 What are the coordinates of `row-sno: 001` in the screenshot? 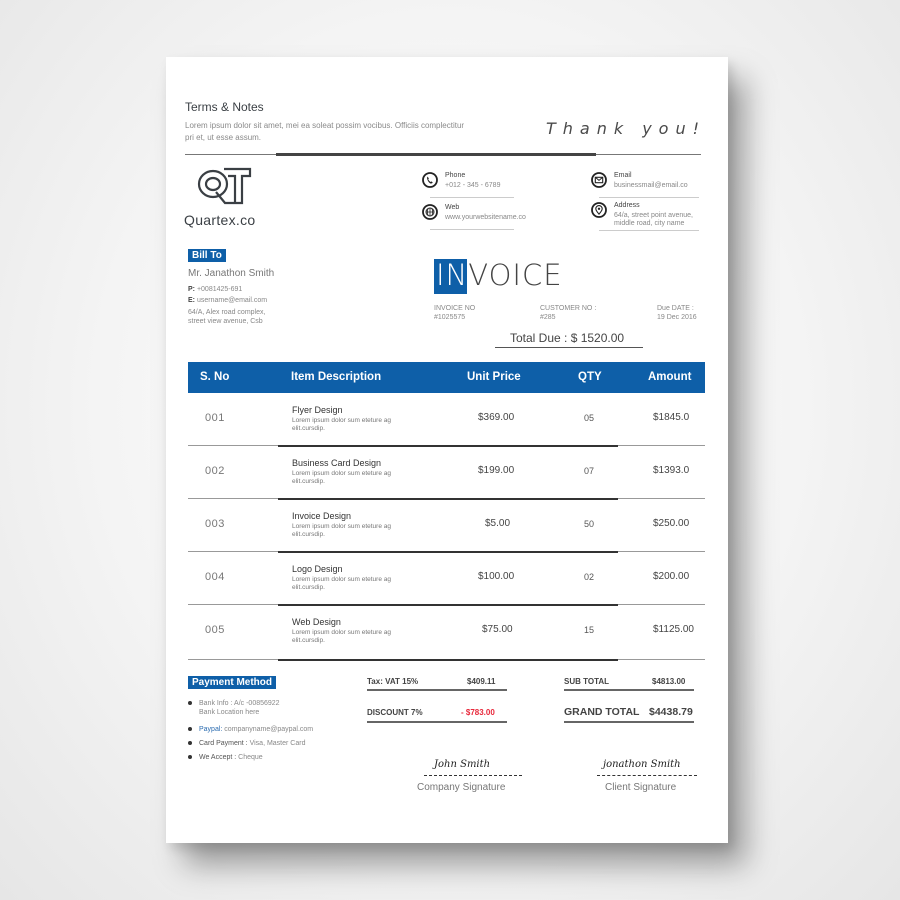 It's located at (215, 418).